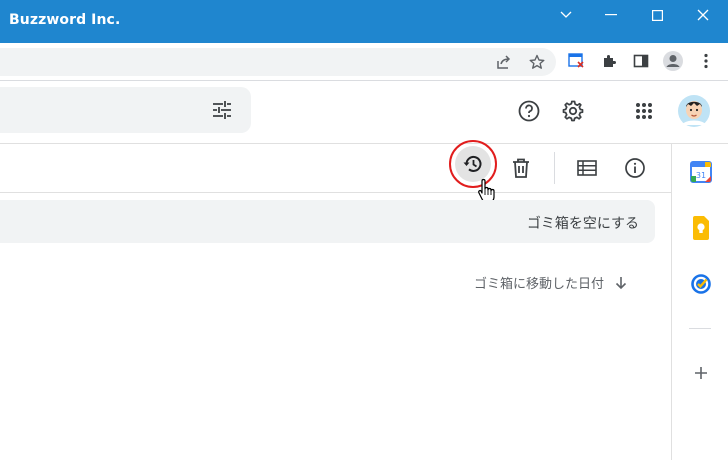 This screenshot has height=460, width=728. What do you see at coordinates (701, 373) in the screenshot?
I see `add-icon` at bounding box center [701, 373].